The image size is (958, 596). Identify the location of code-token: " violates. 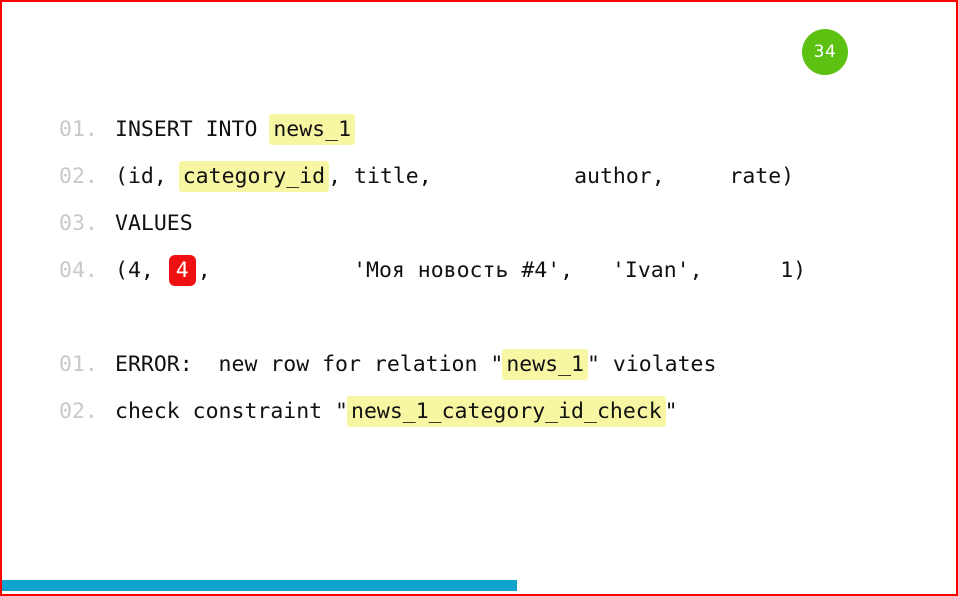
(652, 364).